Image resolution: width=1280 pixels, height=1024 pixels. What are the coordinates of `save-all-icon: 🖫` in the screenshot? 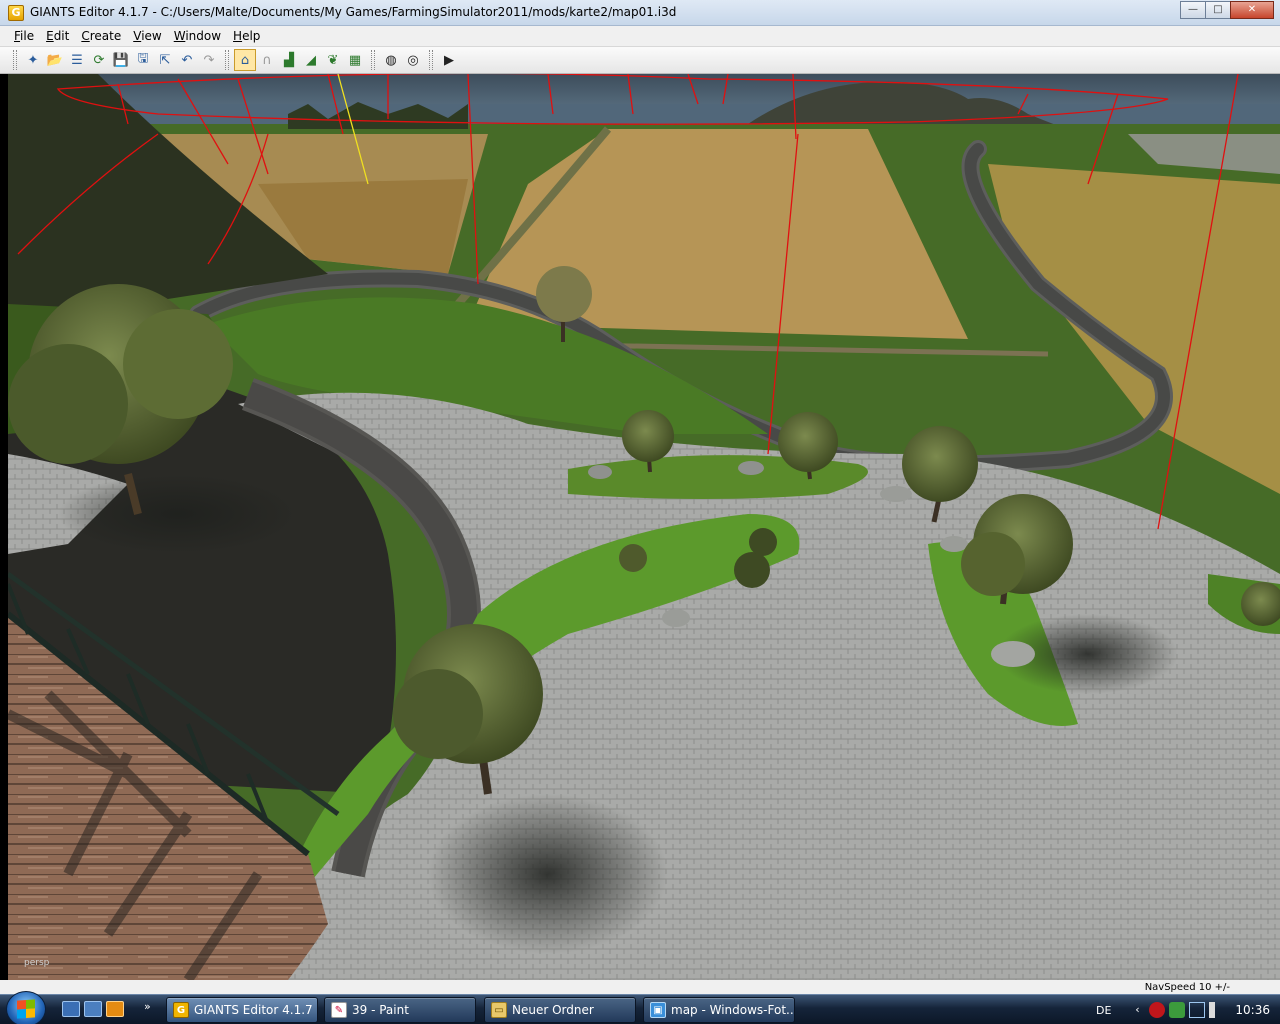 It's located at (143, 58).